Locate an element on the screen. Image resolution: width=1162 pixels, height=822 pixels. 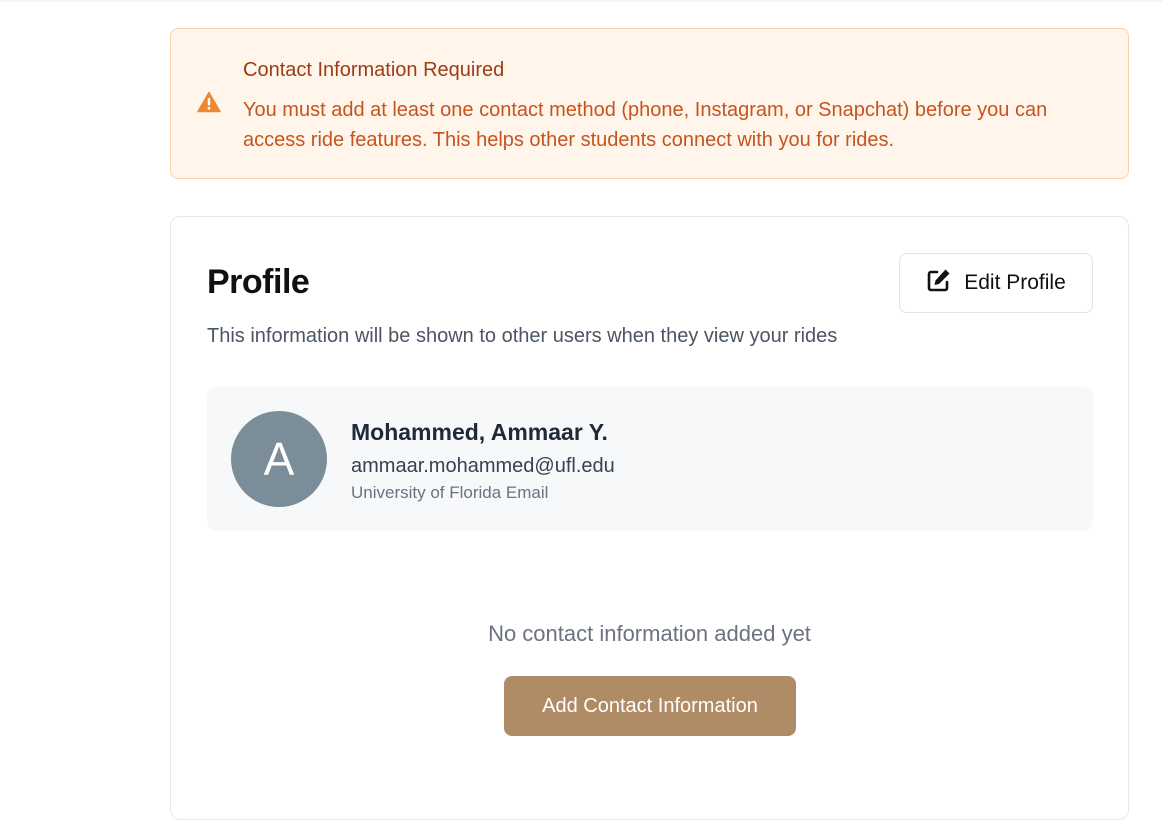
warning-triangle-icon is located at coordinates (209, 102).